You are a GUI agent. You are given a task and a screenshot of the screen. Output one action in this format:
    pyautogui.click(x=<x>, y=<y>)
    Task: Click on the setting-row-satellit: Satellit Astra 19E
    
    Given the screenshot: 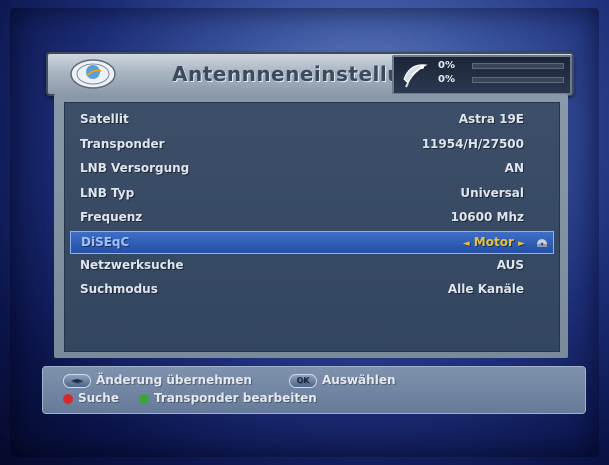 What is the action you would take?
    pyautogui.click(x=311, y=119)
    